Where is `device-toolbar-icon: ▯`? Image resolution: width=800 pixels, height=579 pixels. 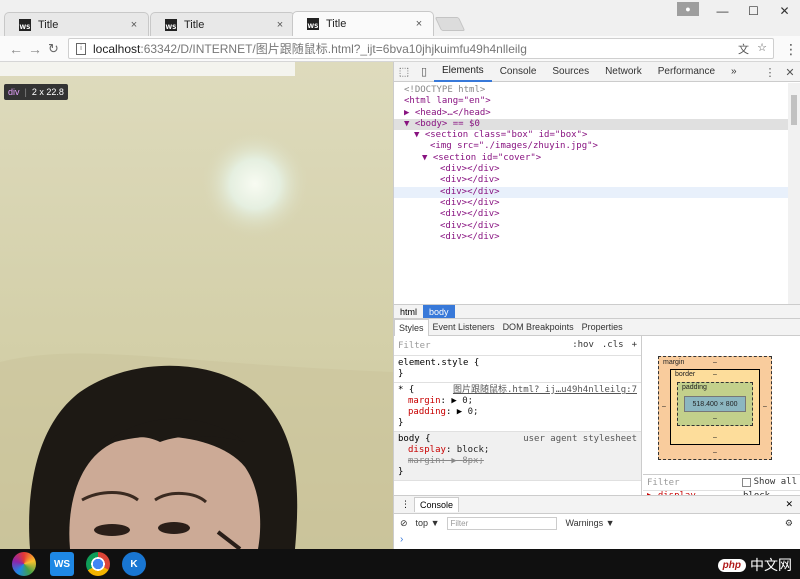
device-toolbar-icon: ▯ is located at coordinates (424, 72).